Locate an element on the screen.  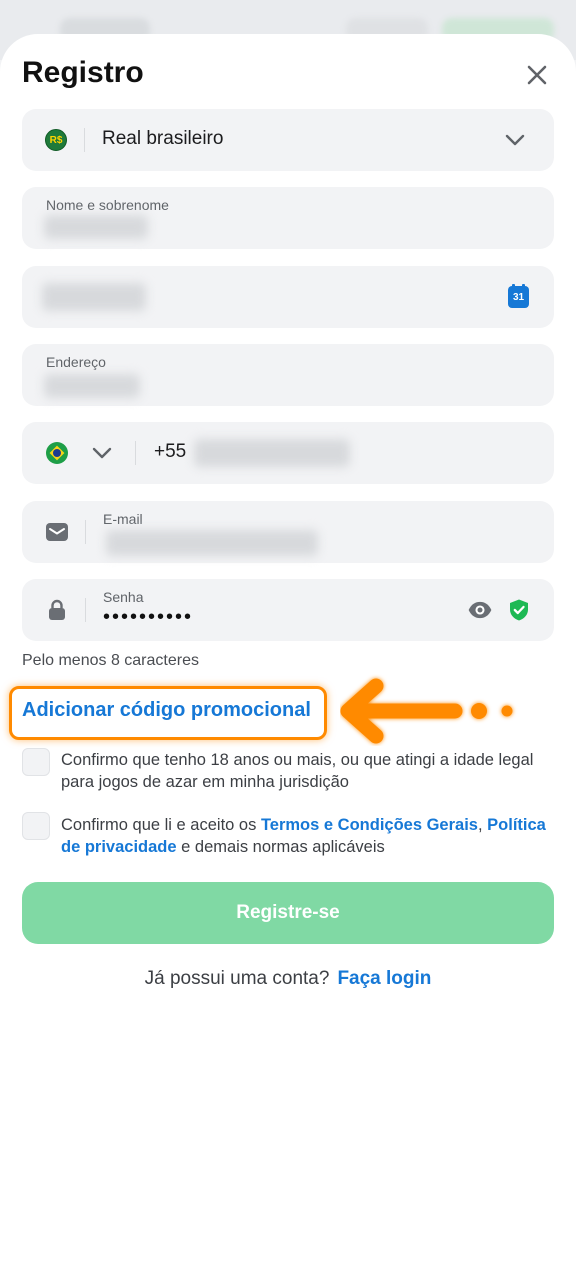
email-label: E-mail is located at coordinates (123, 519).